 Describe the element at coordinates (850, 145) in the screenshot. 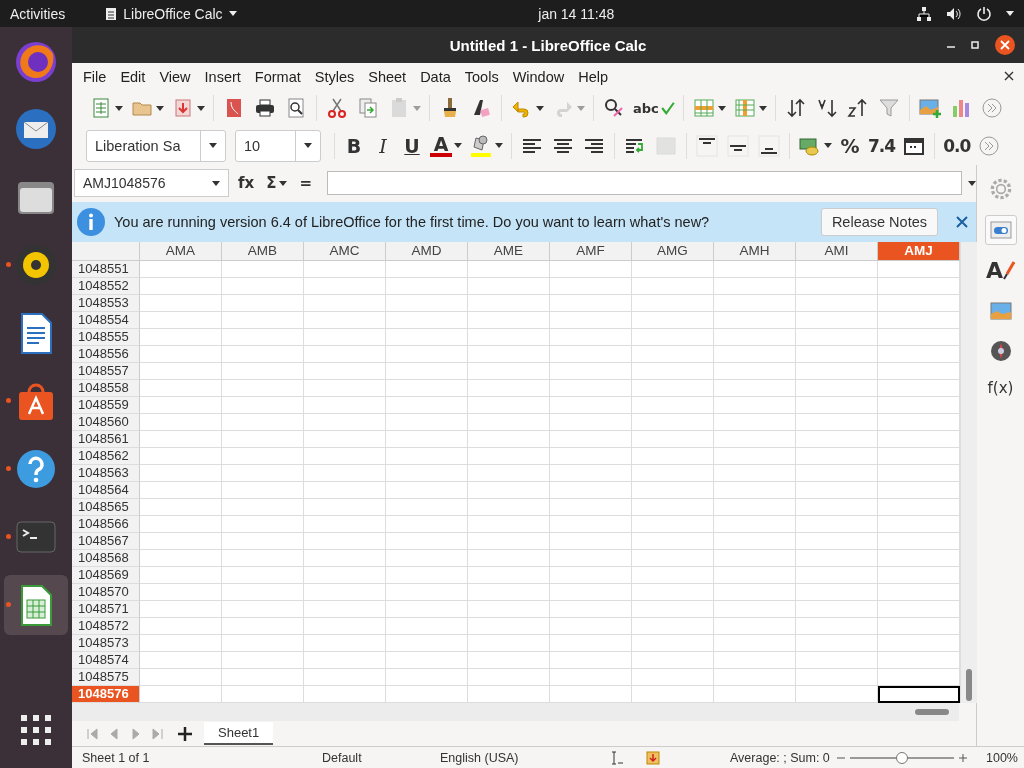

I see `percent-format-button: %` at that location.